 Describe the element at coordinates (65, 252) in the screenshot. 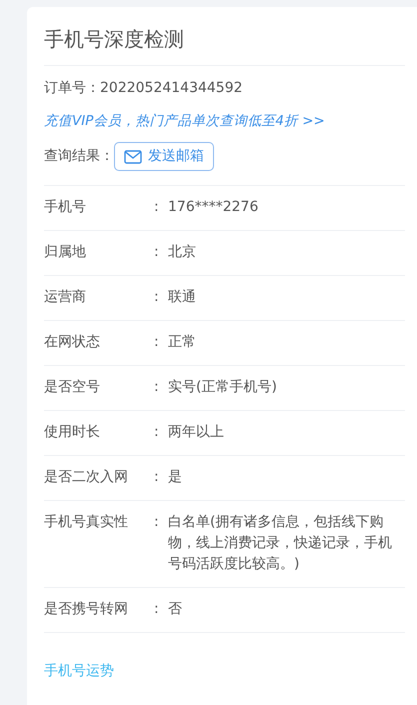

I see `field-label: 归属地` at that location.